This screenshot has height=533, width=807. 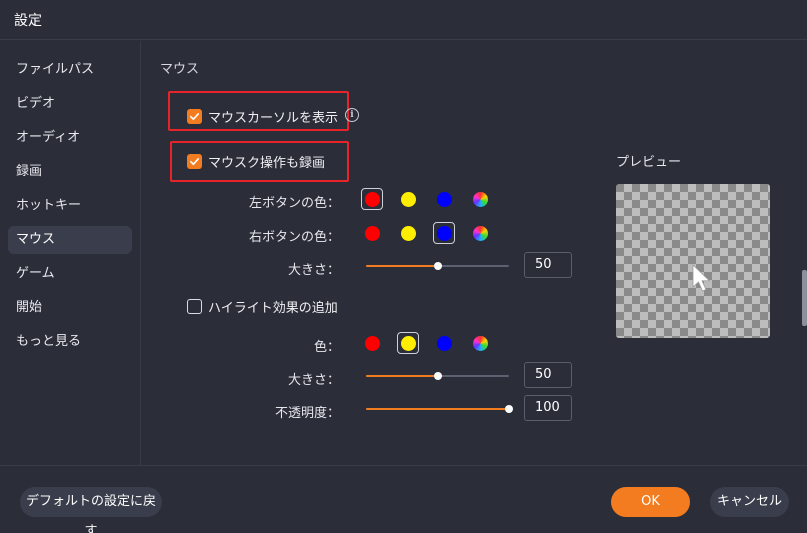 I want to click on highlight-color-blue-swatch, so click(x=444, y=343).